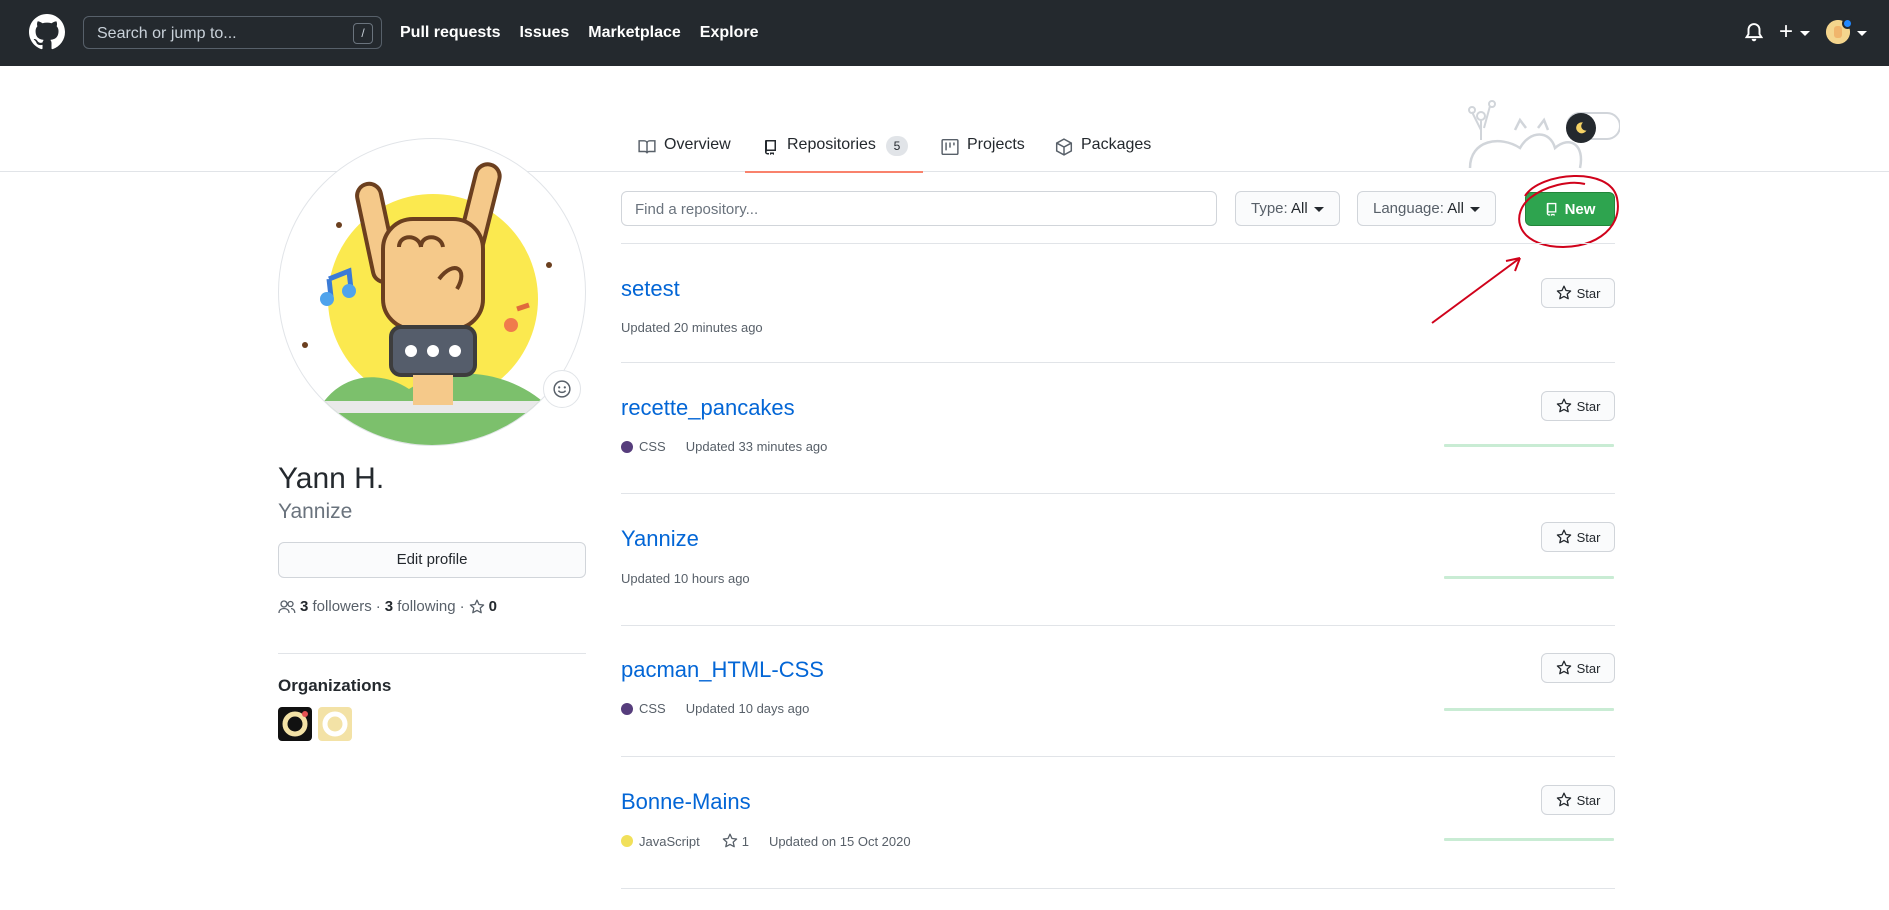  Describe the element at coordinates (335, 685) in the screenshot. I see `organizations-heading: Organizations` at that location.